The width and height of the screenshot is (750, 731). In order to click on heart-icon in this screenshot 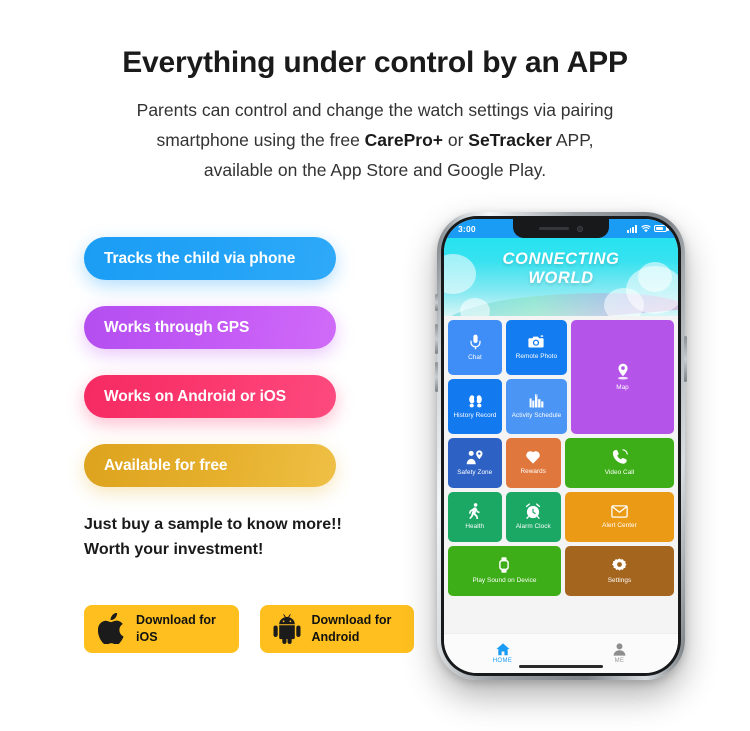, I will do `click(533, 457)`.